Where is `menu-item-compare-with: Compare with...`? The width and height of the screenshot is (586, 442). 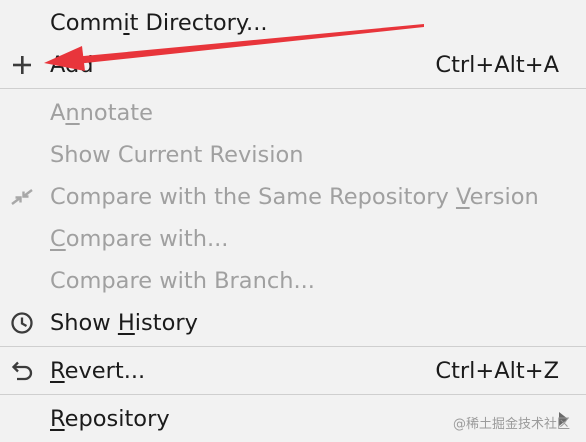 menu-item-compare-with: Compare with... is located at coordinates (293, 239).